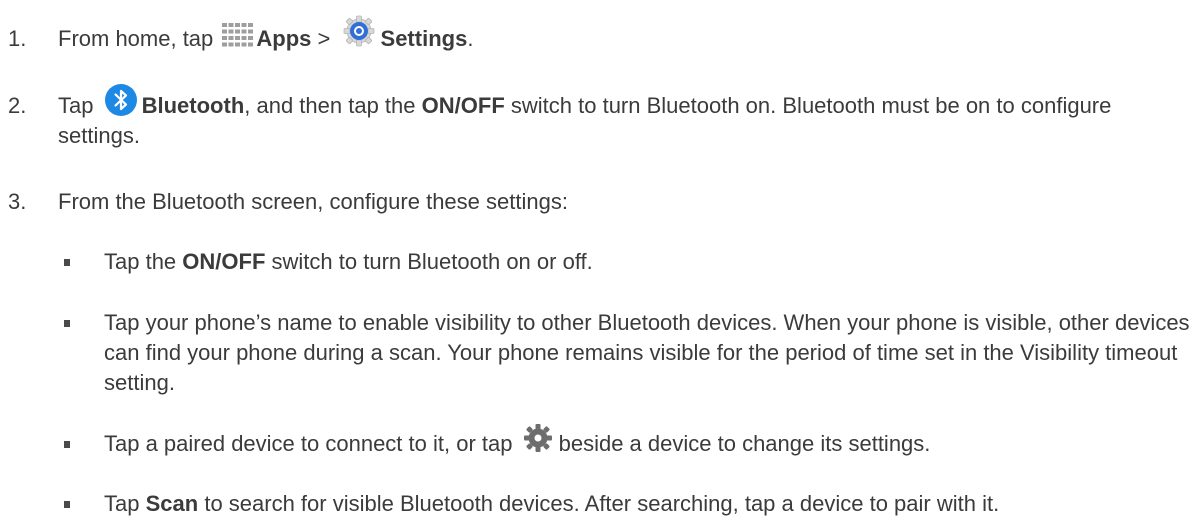 The width and height of the screenshot is (1202, 524). What do you see at coordinates (140, 261) in the screenshot?
I see `bullet-text-part: Tap the` at bounding box center [140, 261].